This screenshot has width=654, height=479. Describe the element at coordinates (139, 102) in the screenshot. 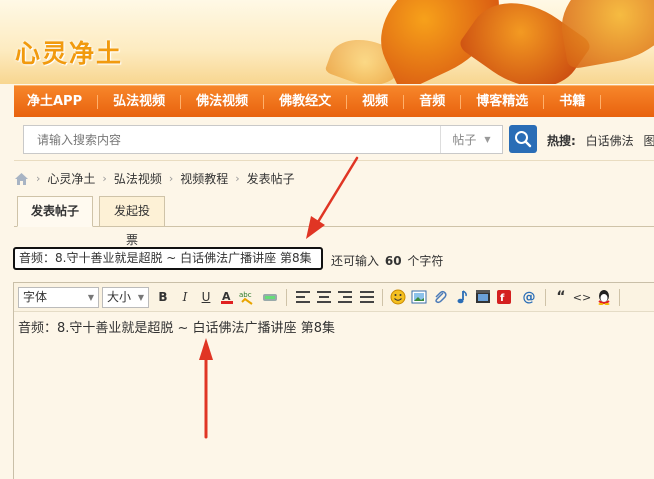

I see `nav-item-dharma-video: 弘法视频` at that location.